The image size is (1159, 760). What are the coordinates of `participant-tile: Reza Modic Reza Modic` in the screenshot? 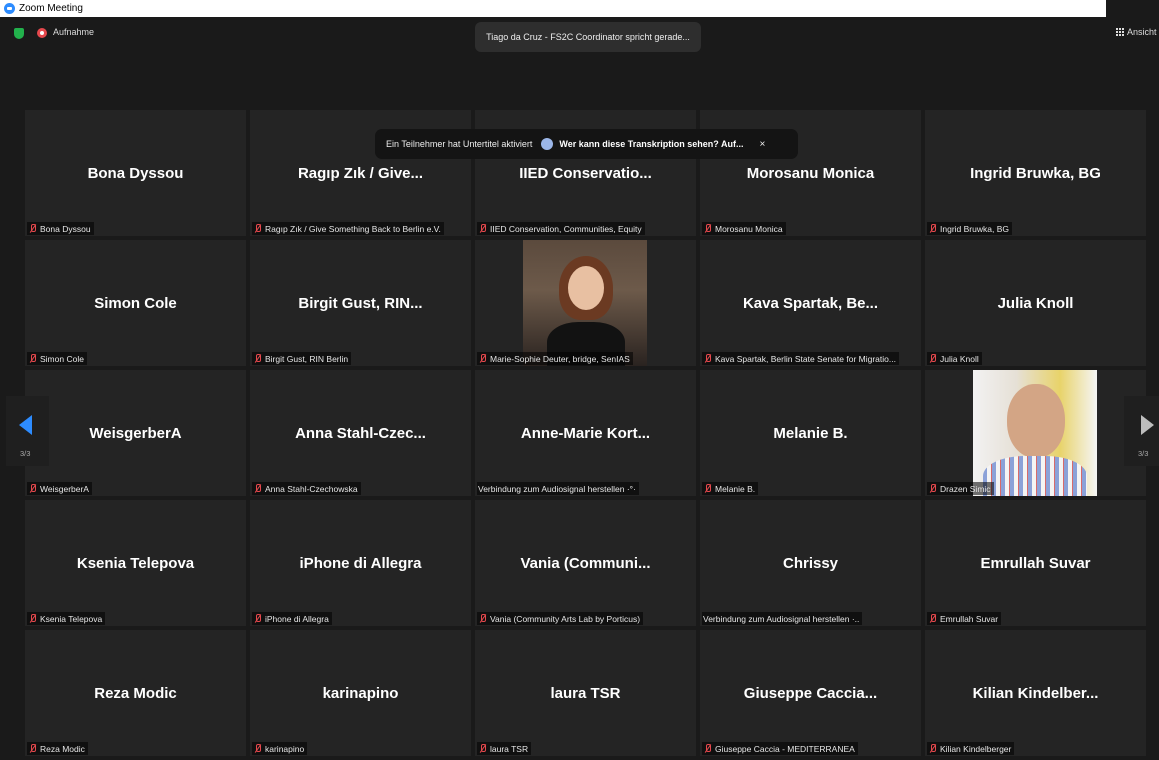 It's located at (135, 693).